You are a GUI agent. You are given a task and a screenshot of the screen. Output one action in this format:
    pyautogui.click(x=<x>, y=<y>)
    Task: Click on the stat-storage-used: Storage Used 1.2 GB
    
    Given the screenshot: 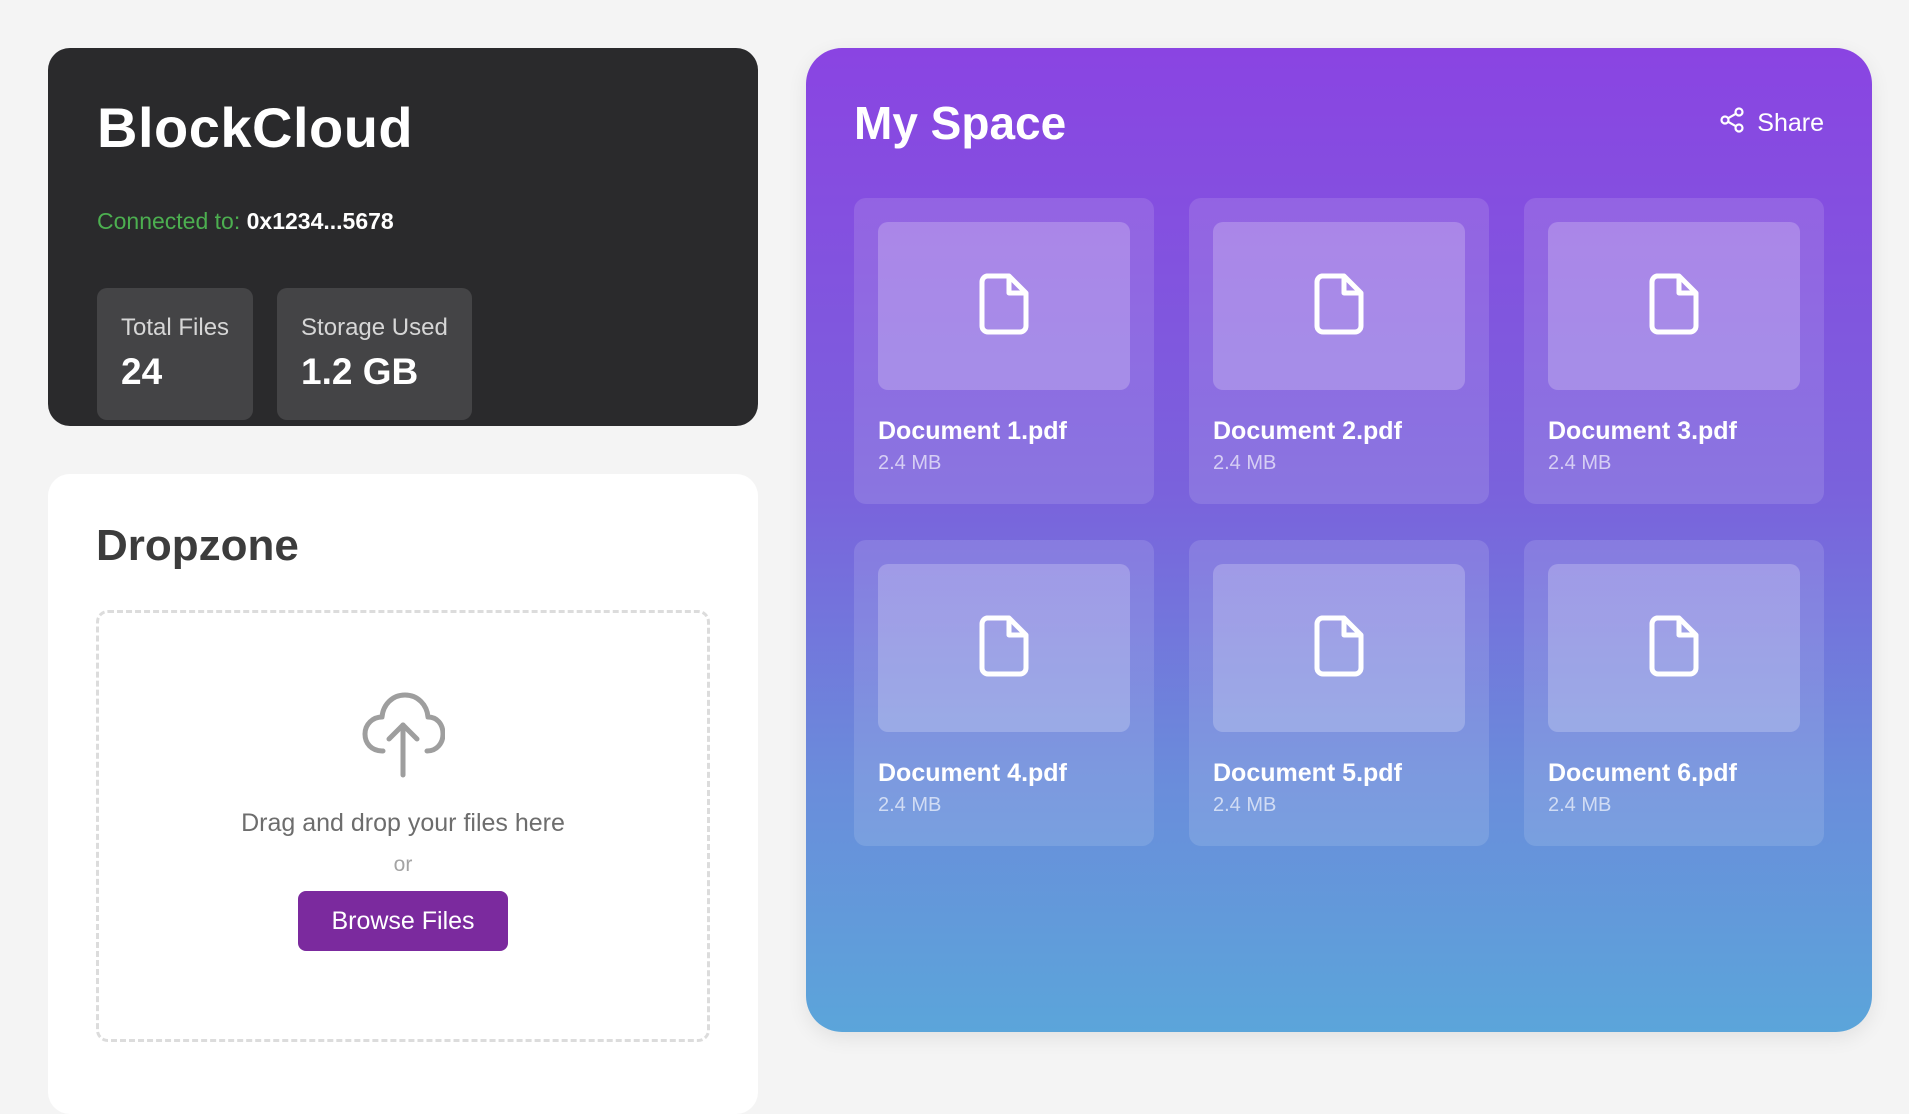 What is the action you would take?
    pyautogui.click(x=374, y=354)
    